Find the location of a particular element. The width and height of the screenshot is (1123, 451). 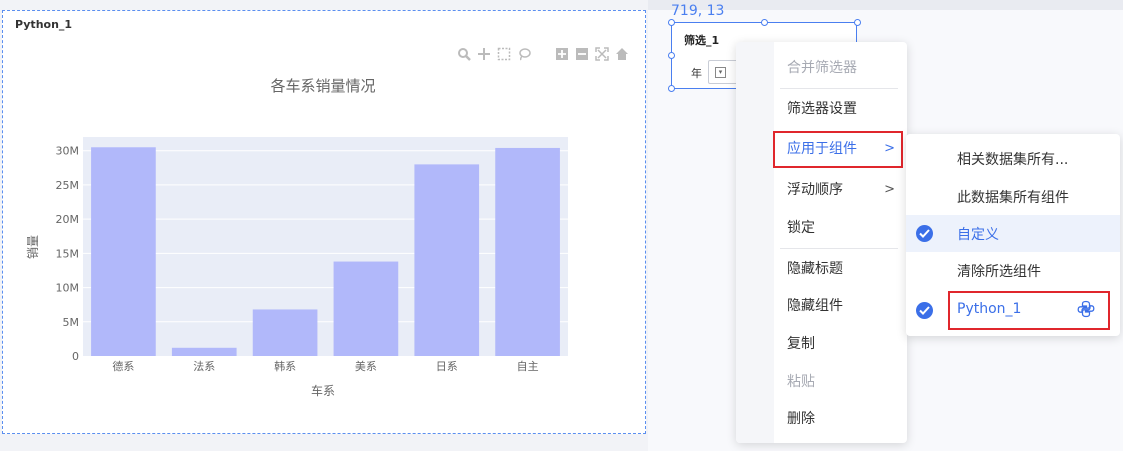

x-axis-ticks: 德系 法系 韩系 美系 日系 自主 is located at coordinates (325, 366).